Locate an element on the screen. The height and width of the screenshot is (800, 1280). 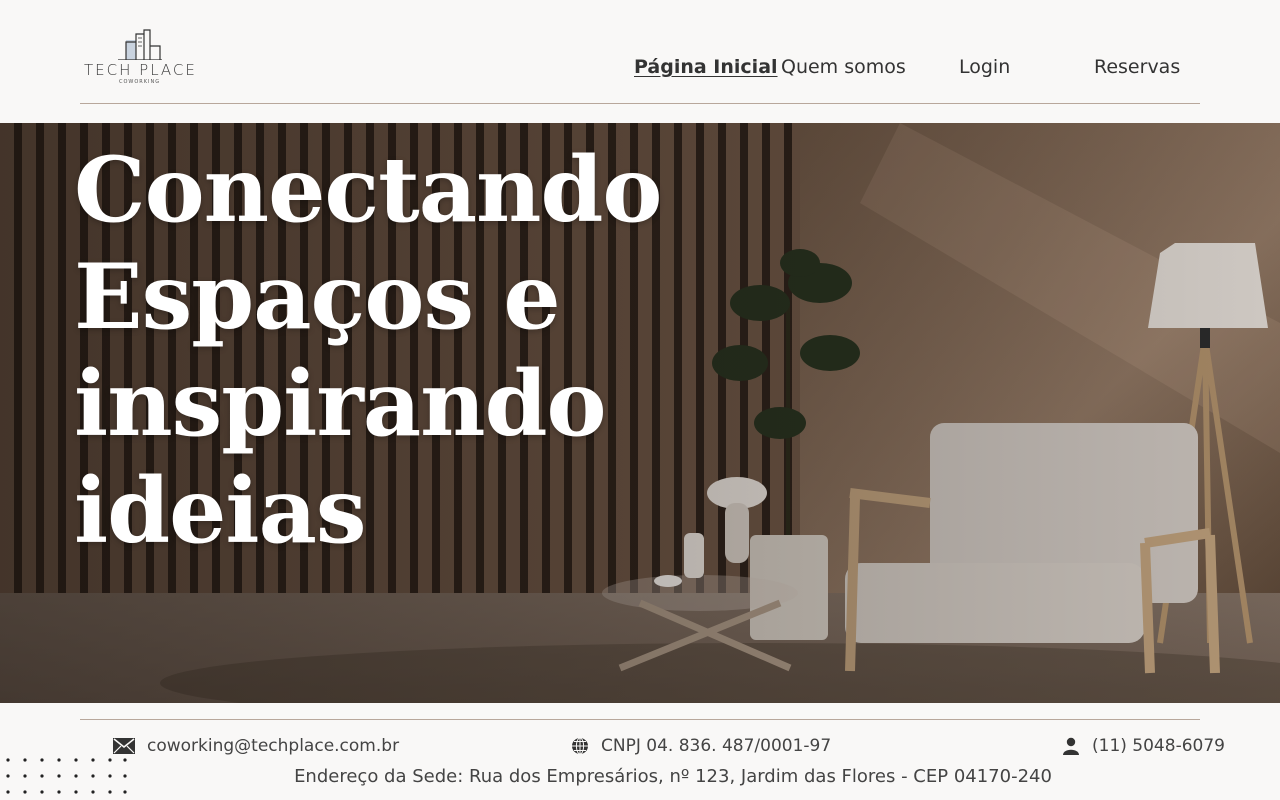
user-icon is located at coordinates (1071, 746).